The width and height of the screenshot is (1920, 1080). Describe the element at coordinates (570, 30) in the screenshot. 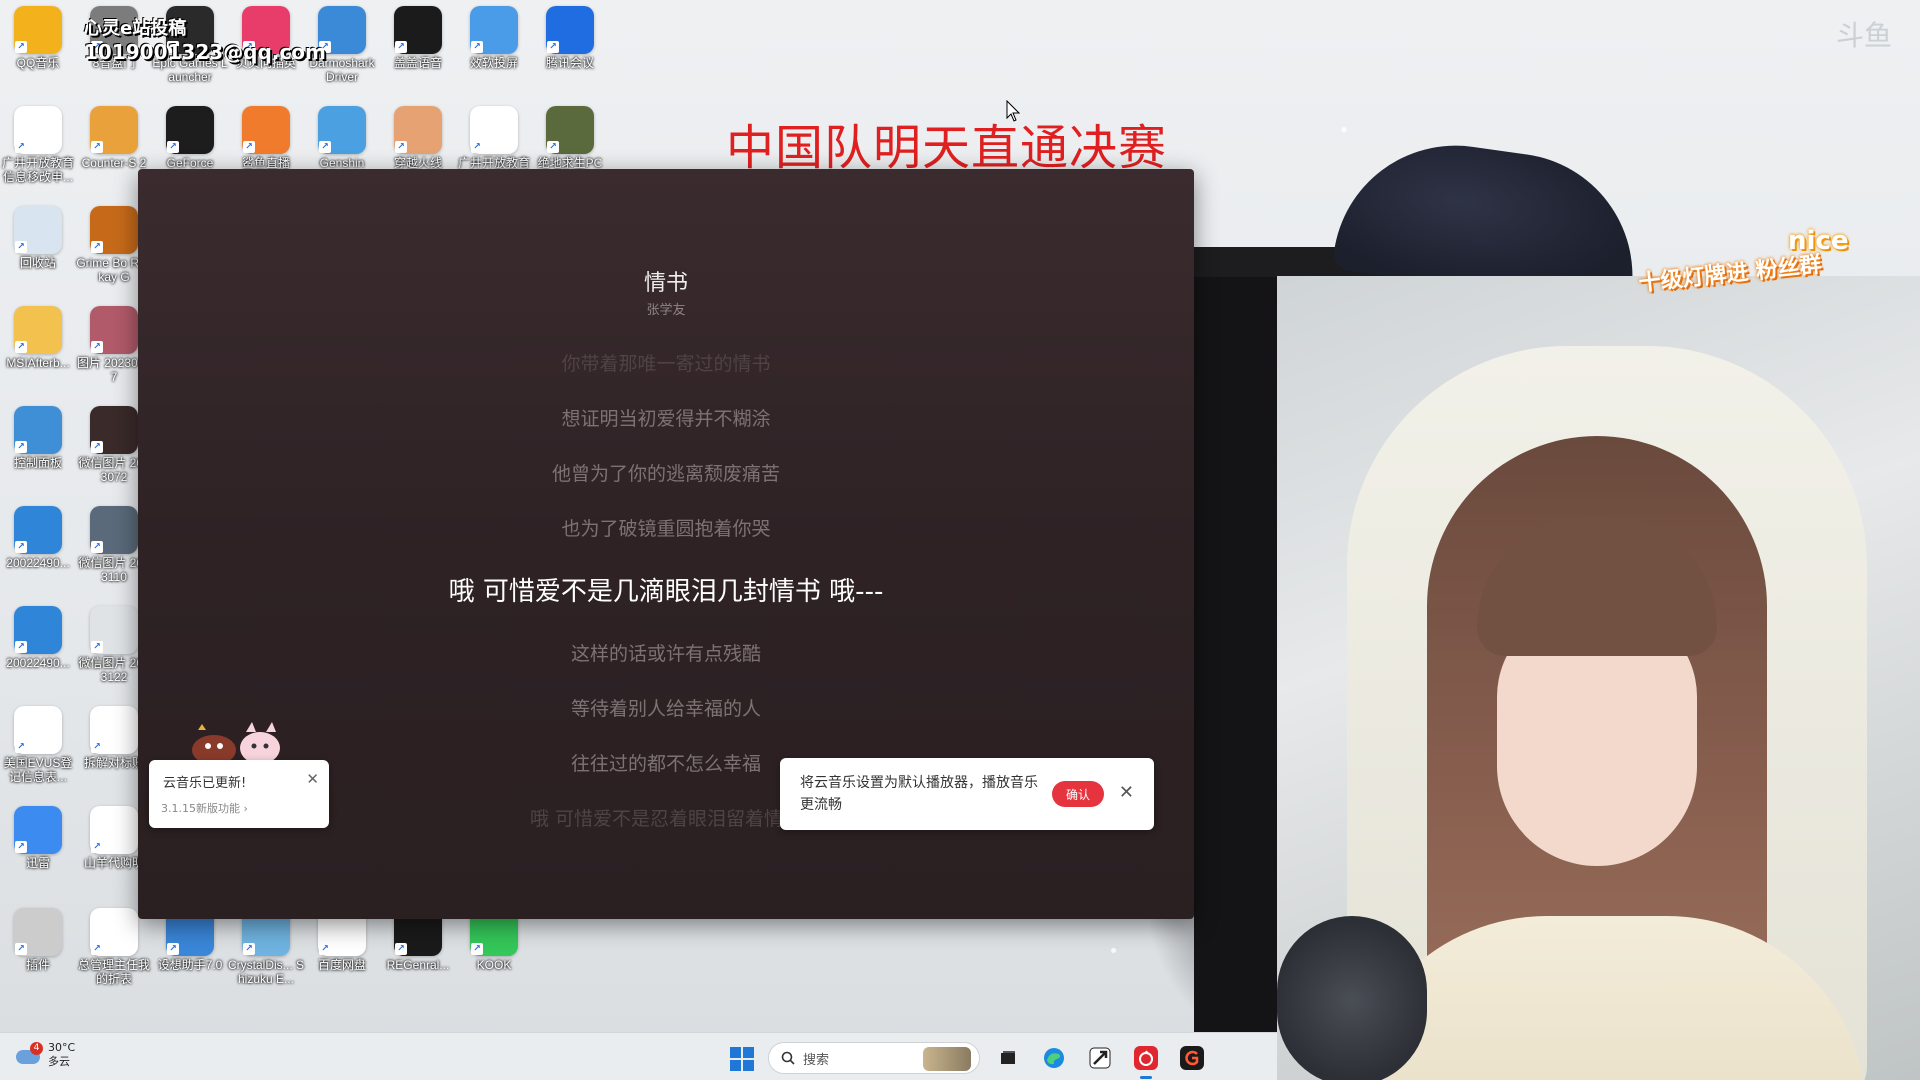

I see `meeting-icon: ↗` at that location.